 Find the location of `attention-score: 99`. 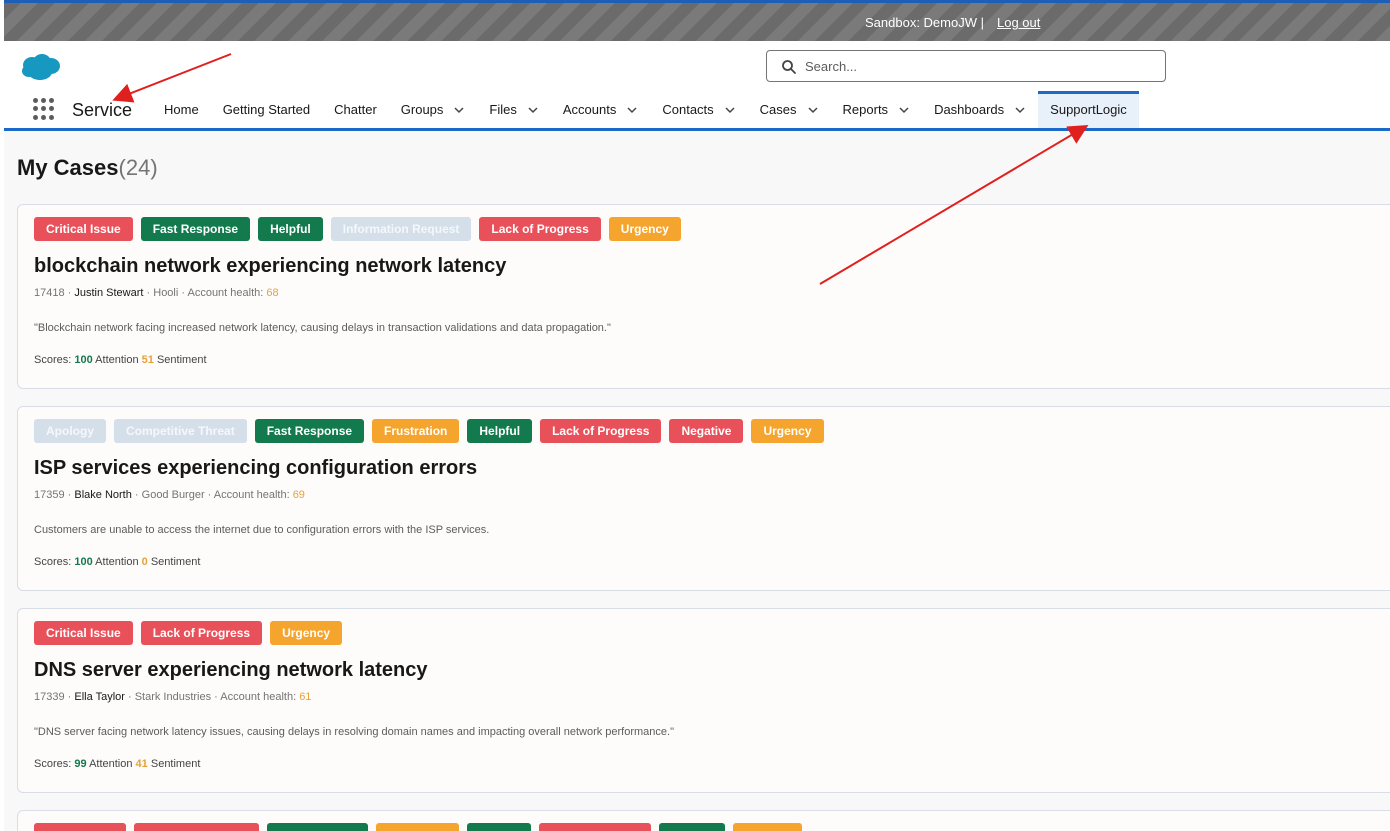

attention-score: 99 is located at coordinates (80, 764).